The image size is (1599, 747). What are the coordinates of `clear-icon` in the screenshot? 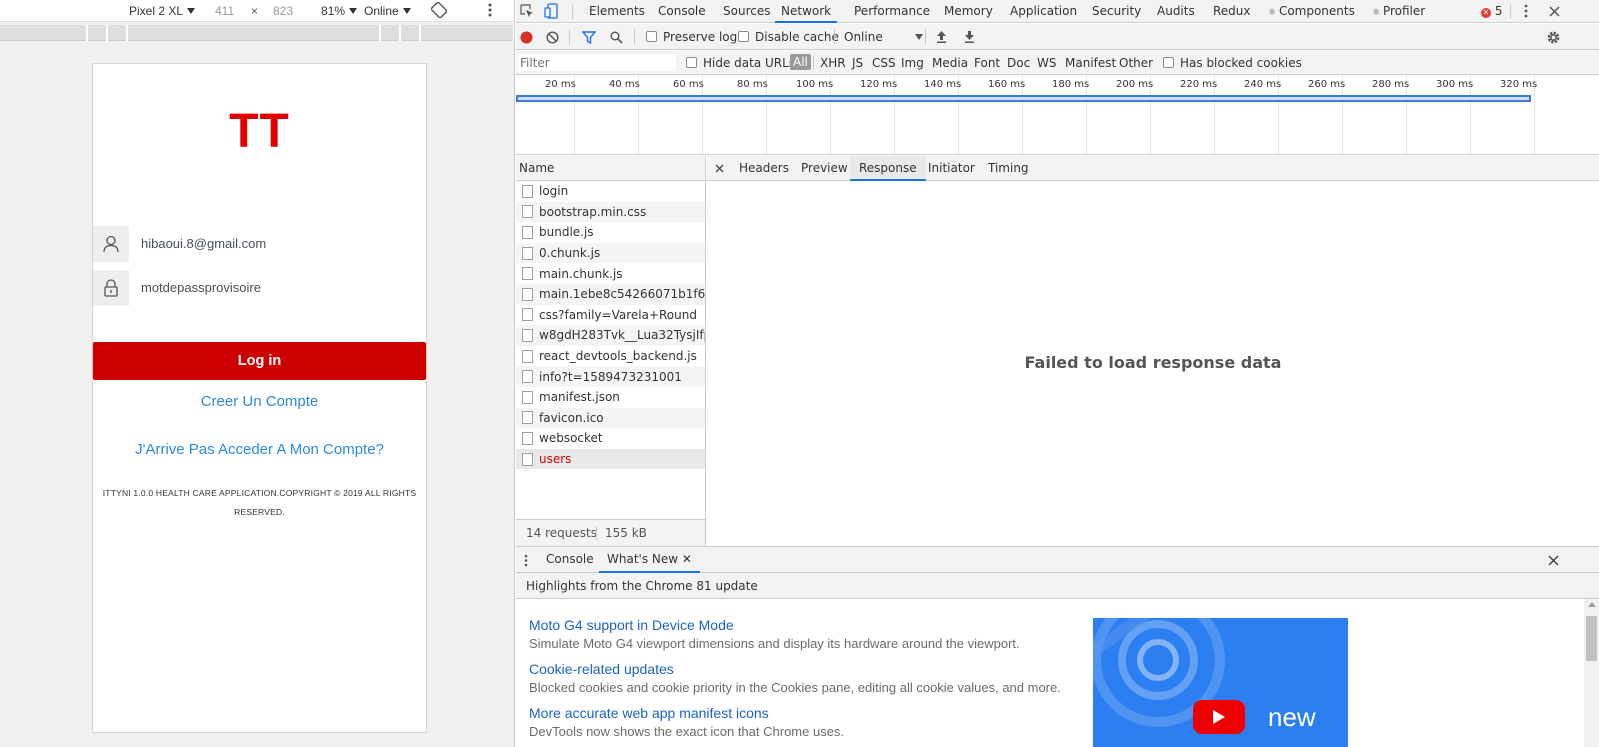 It's located at (552, 37).